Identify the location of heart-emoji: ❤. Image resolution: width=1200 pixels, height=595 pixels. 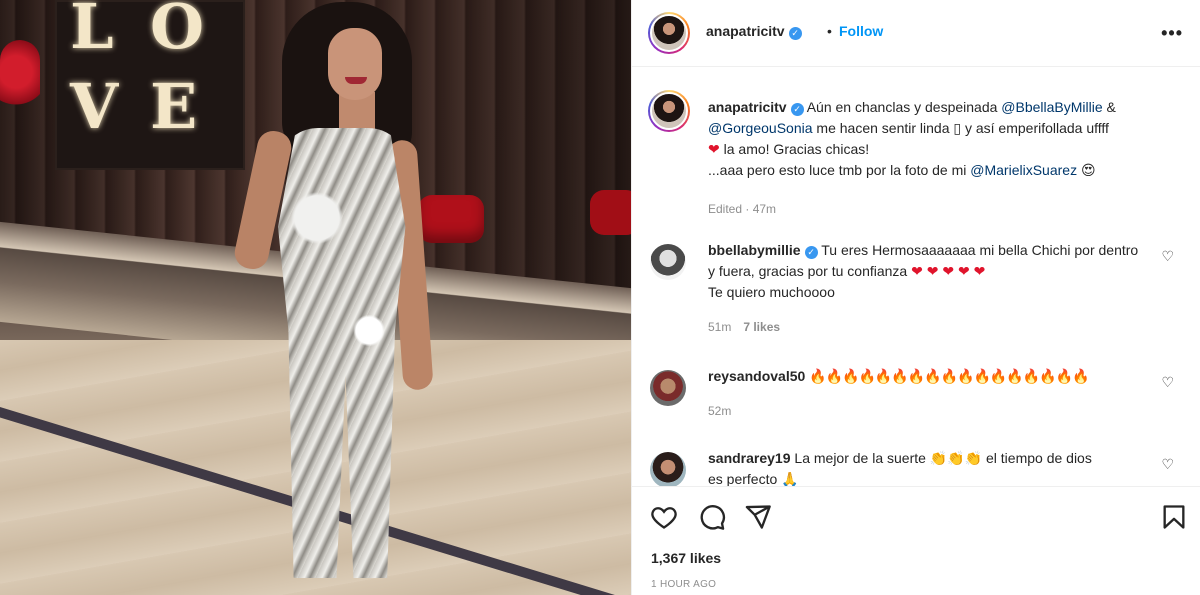
(714, 149).